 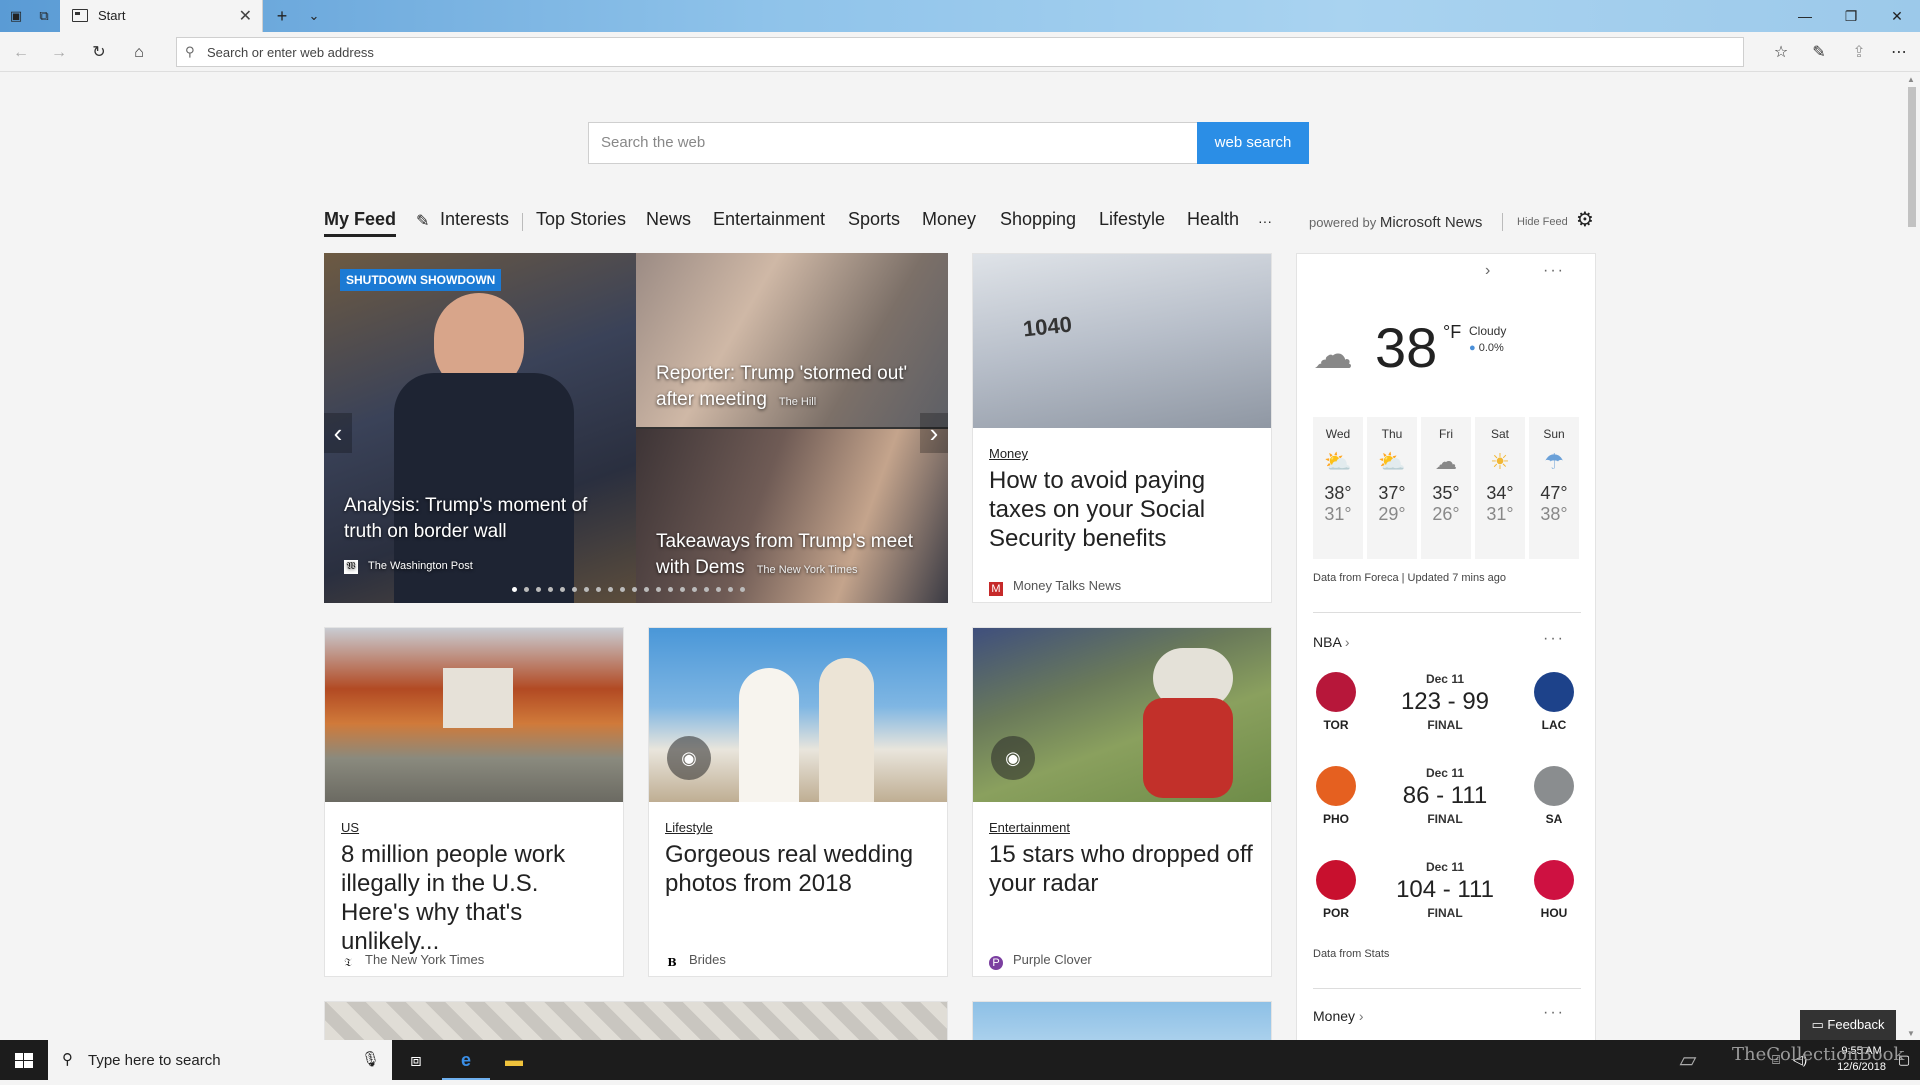 I want to click on tab-start: Start ✕, so click(x=161, y=16).